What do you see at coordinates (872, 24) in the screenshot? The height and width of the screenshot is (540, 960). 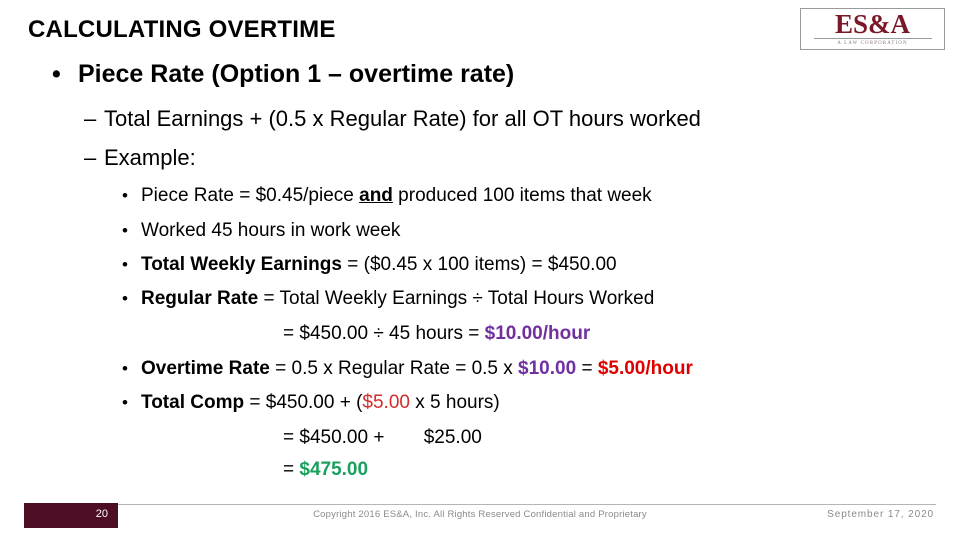 I see `logo-wordmark: ES&A` at bounding box center [872, 24].